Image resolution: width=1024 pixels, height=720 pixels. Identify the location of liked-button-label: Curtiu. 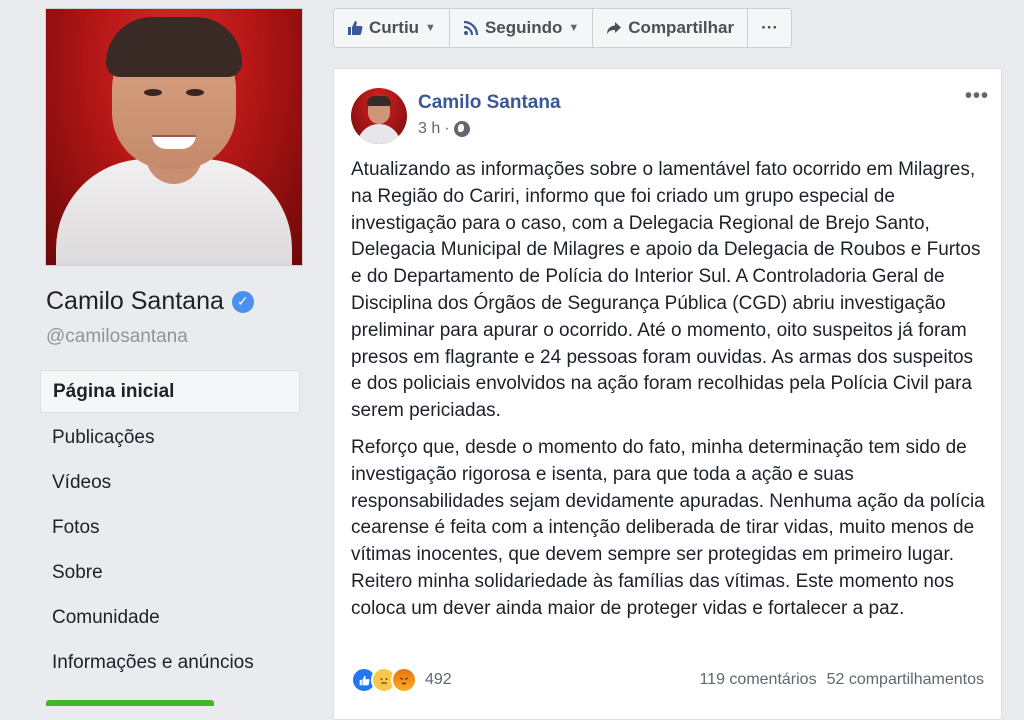
(394, 27).